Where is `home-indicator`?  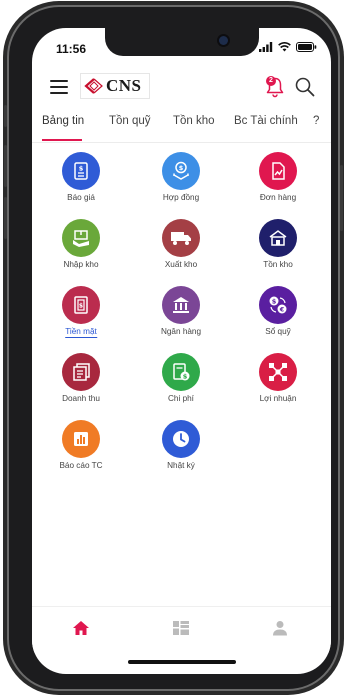
home-indicator is located at coordinates (182, 662).